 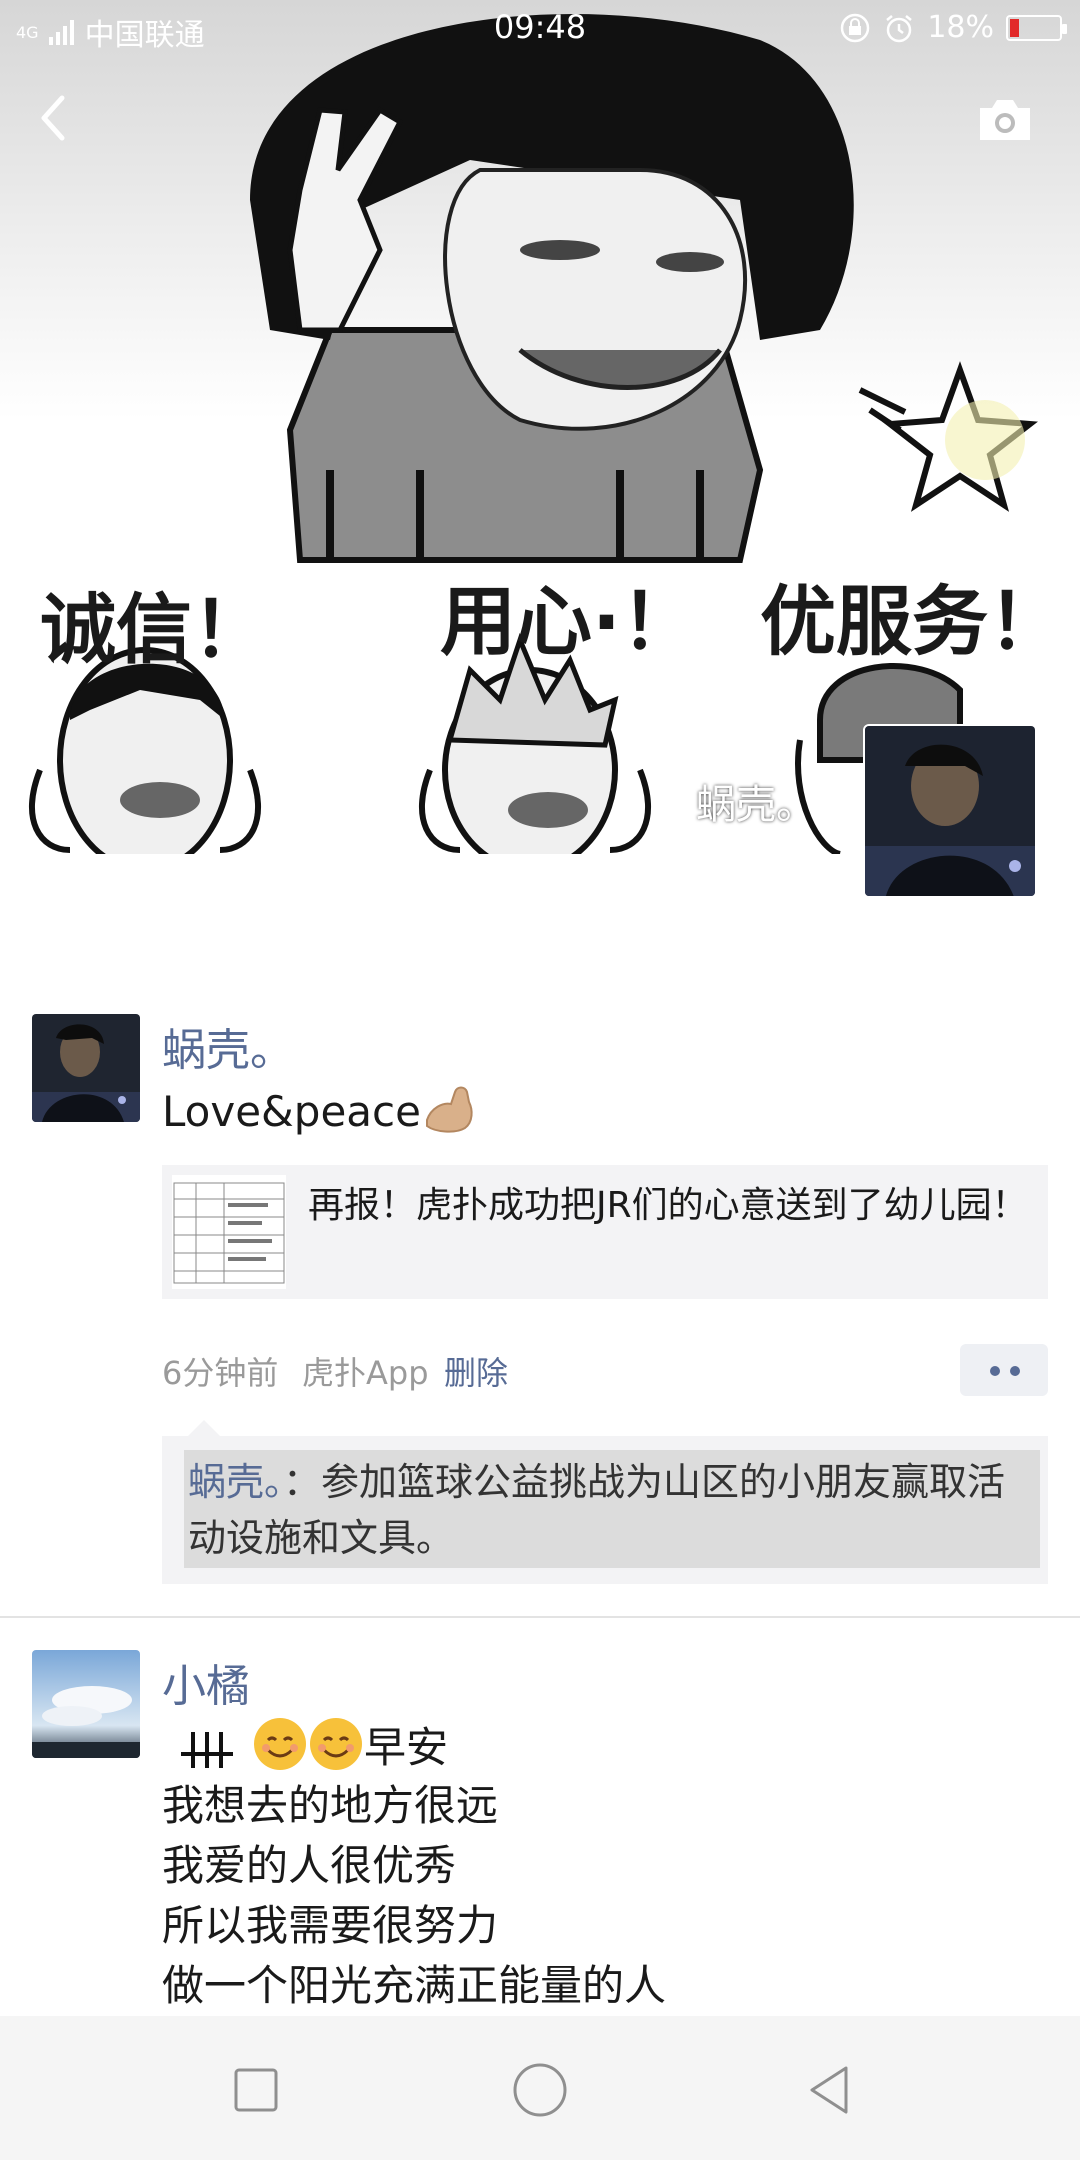 I want to click on triangle-back-icon, so click(x=830, y=2090).